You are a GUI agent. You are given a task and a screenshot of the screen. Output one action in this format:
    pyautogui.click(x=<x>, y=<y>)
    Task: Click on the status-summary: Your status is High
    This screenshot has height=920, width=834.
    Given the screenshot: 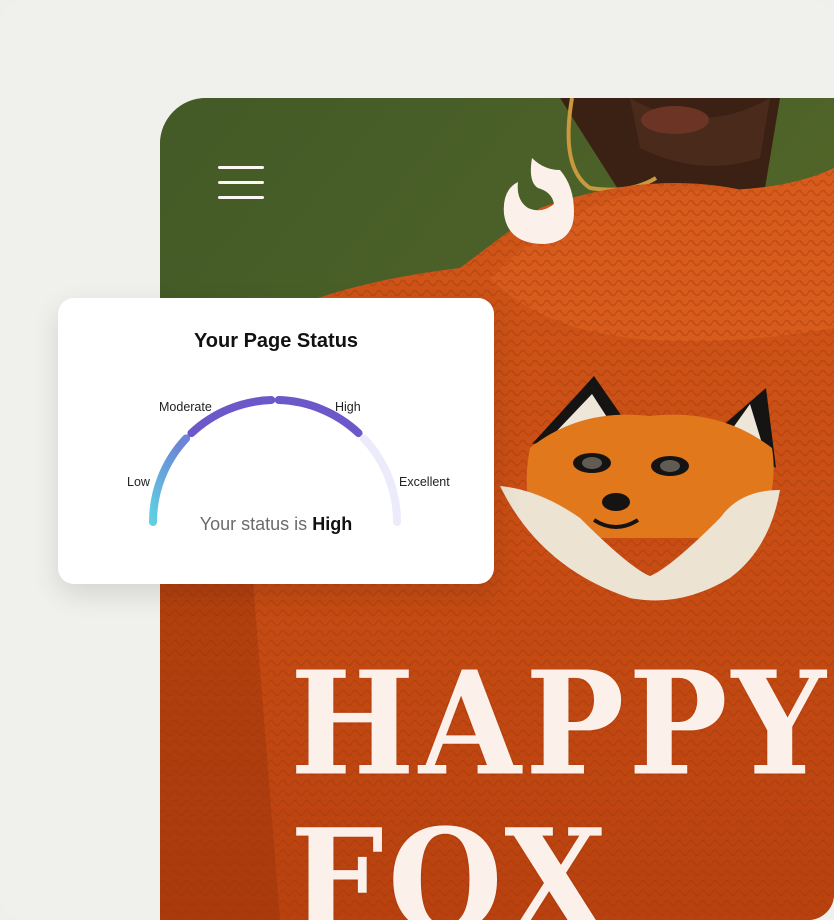 What is the action you would take?
    pyautogui.click(x=276, y=524)
    